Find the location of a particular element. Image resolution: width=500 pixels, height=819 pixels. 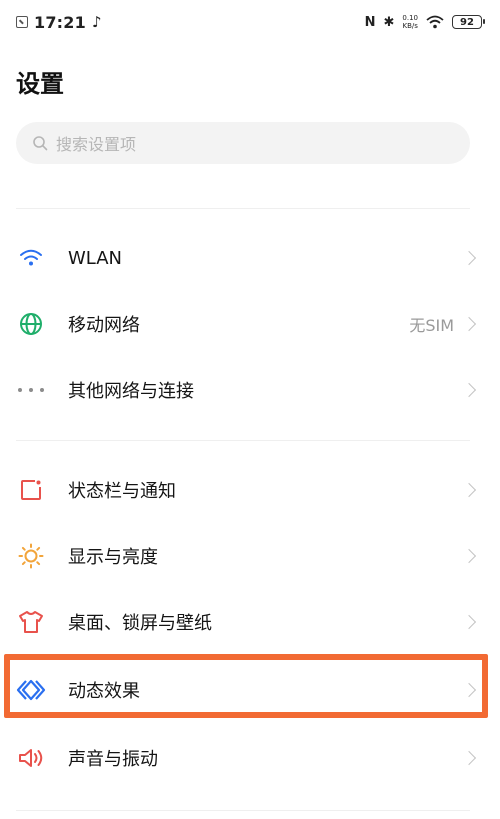

settings-item-other-networks: 其他网络与连接 is located at coordinates (250, 390).